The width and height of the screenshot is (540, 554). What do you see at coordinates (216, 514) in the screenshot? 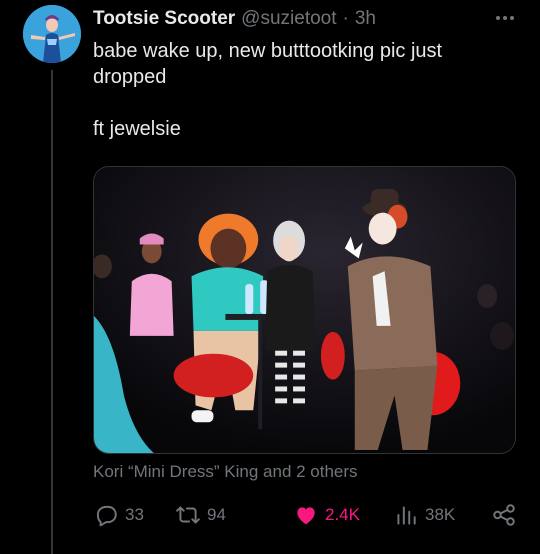
I see `repost-count: 94` at bounding box center [216, 514].